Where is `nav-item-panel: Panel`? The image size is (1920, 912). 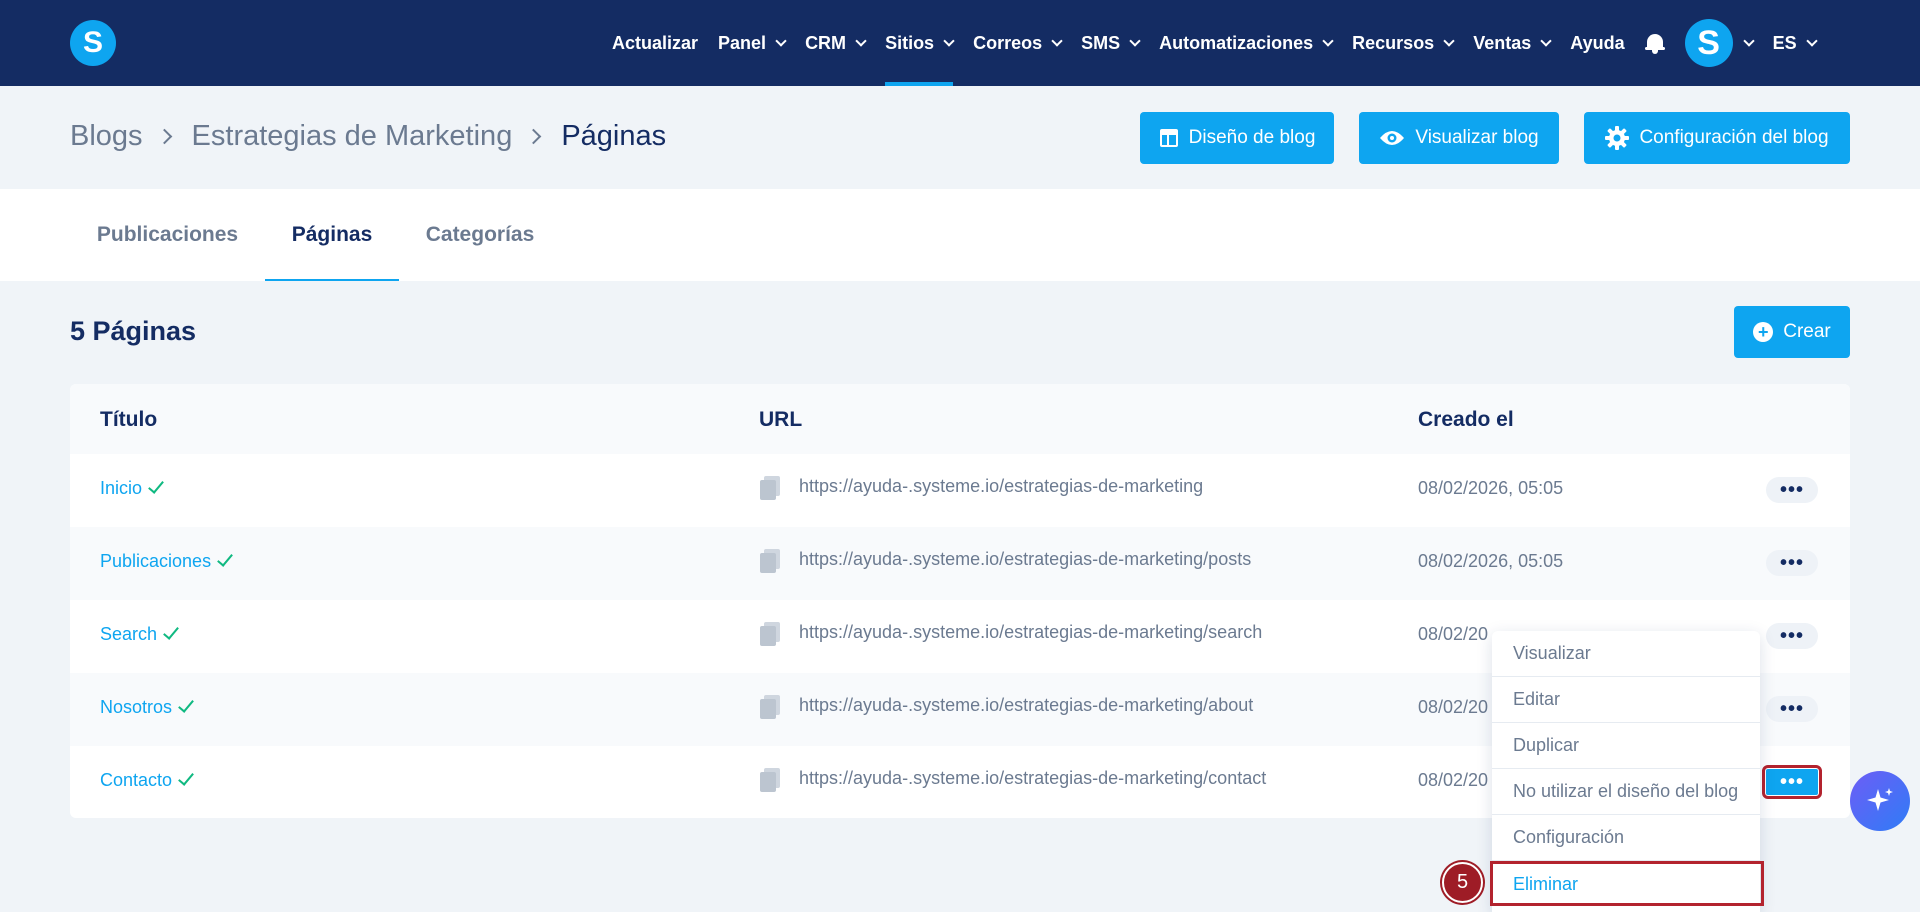 nav-item-panel: Panel is located at coordinates (752, 43).